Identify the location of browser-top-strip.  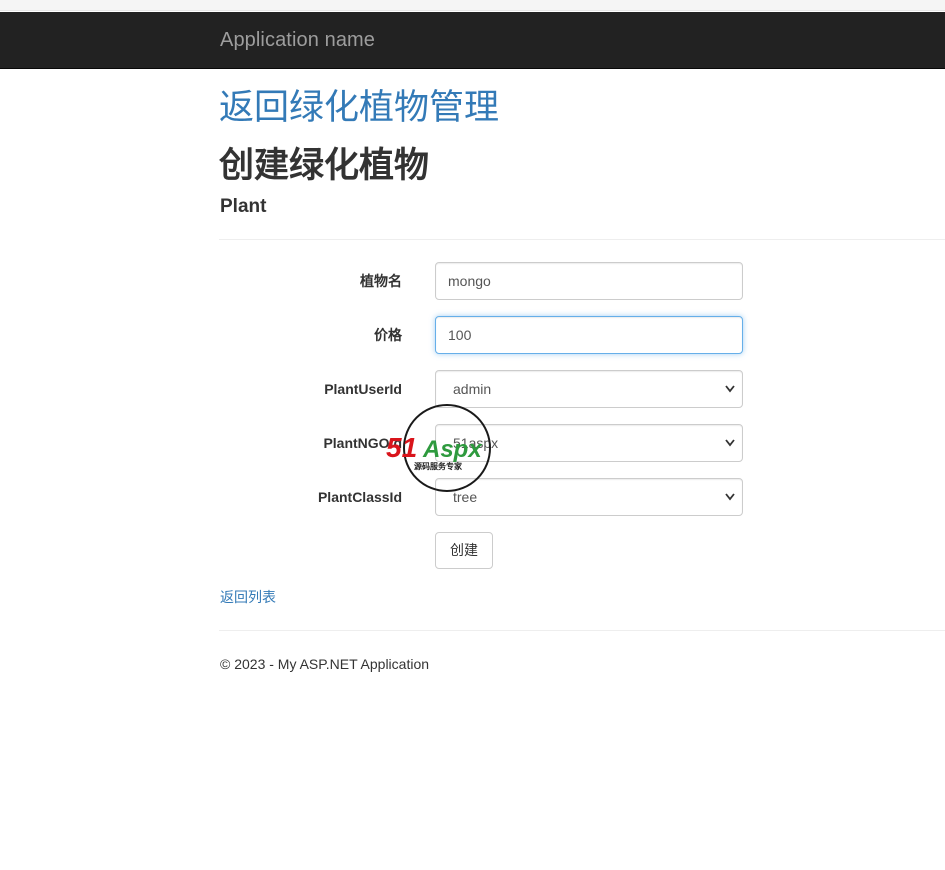
(472, 5).